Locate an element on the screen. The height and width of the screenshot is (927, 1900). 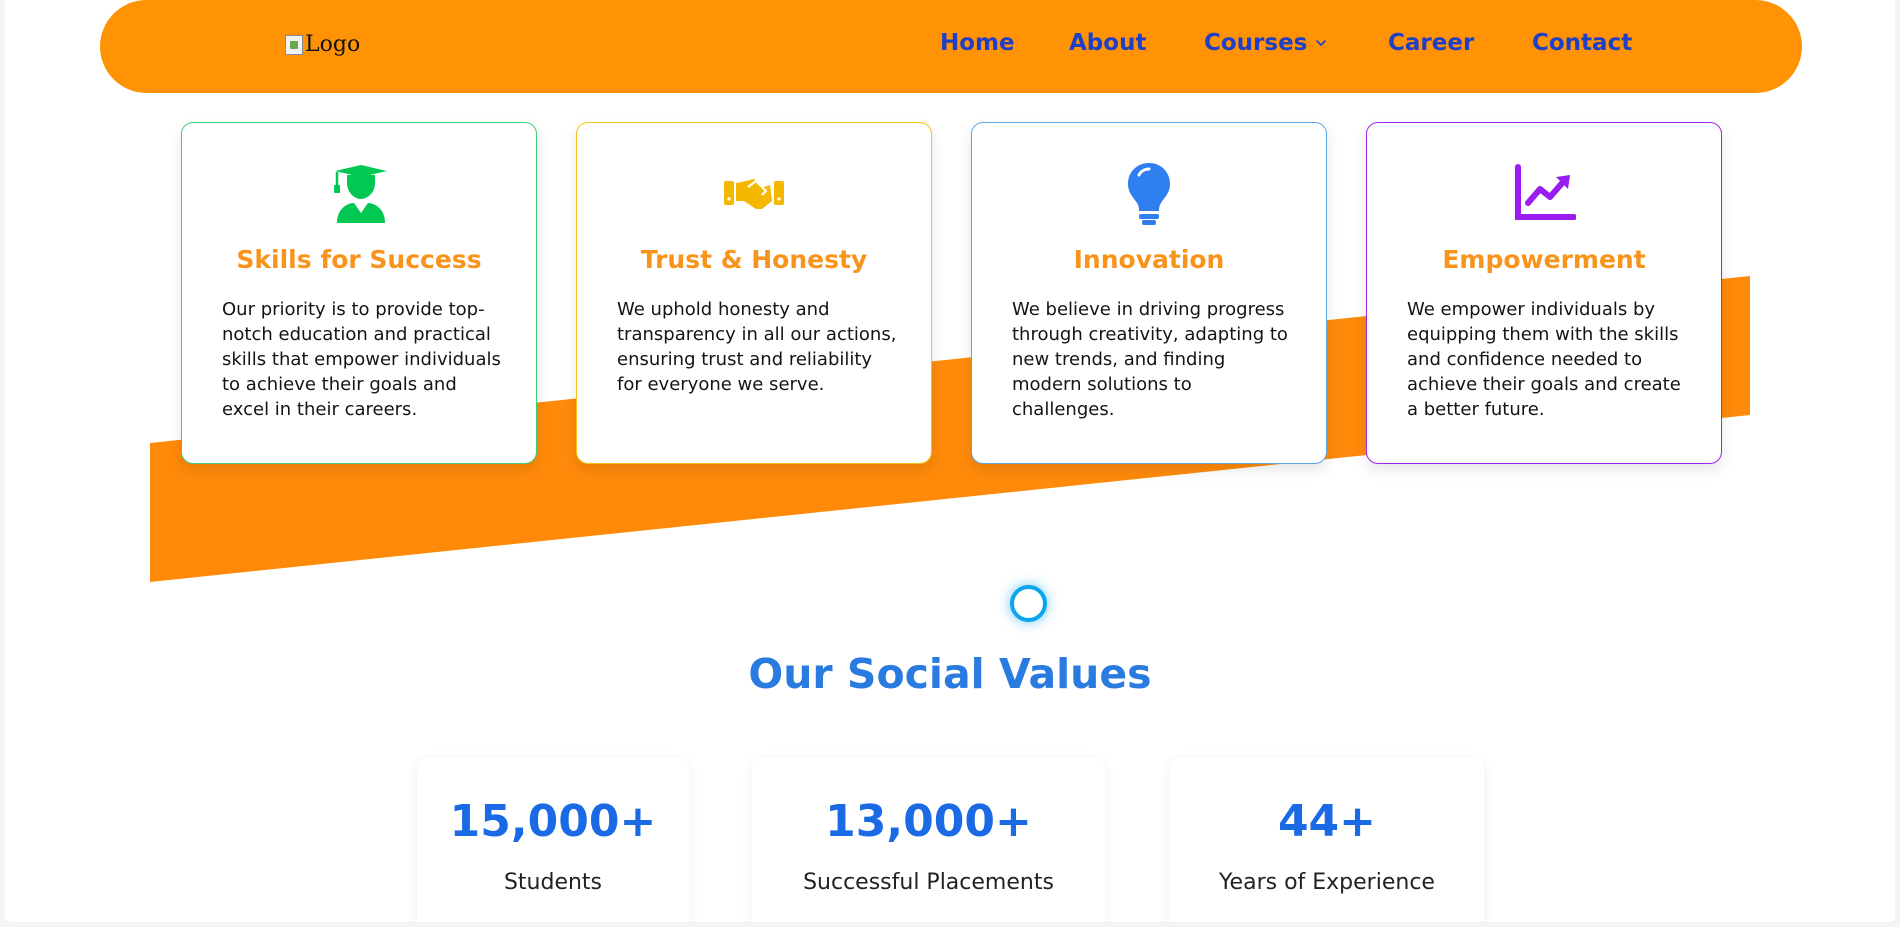
nav-links: Home About Courses Career Contact is located at coordinates (951, 45).